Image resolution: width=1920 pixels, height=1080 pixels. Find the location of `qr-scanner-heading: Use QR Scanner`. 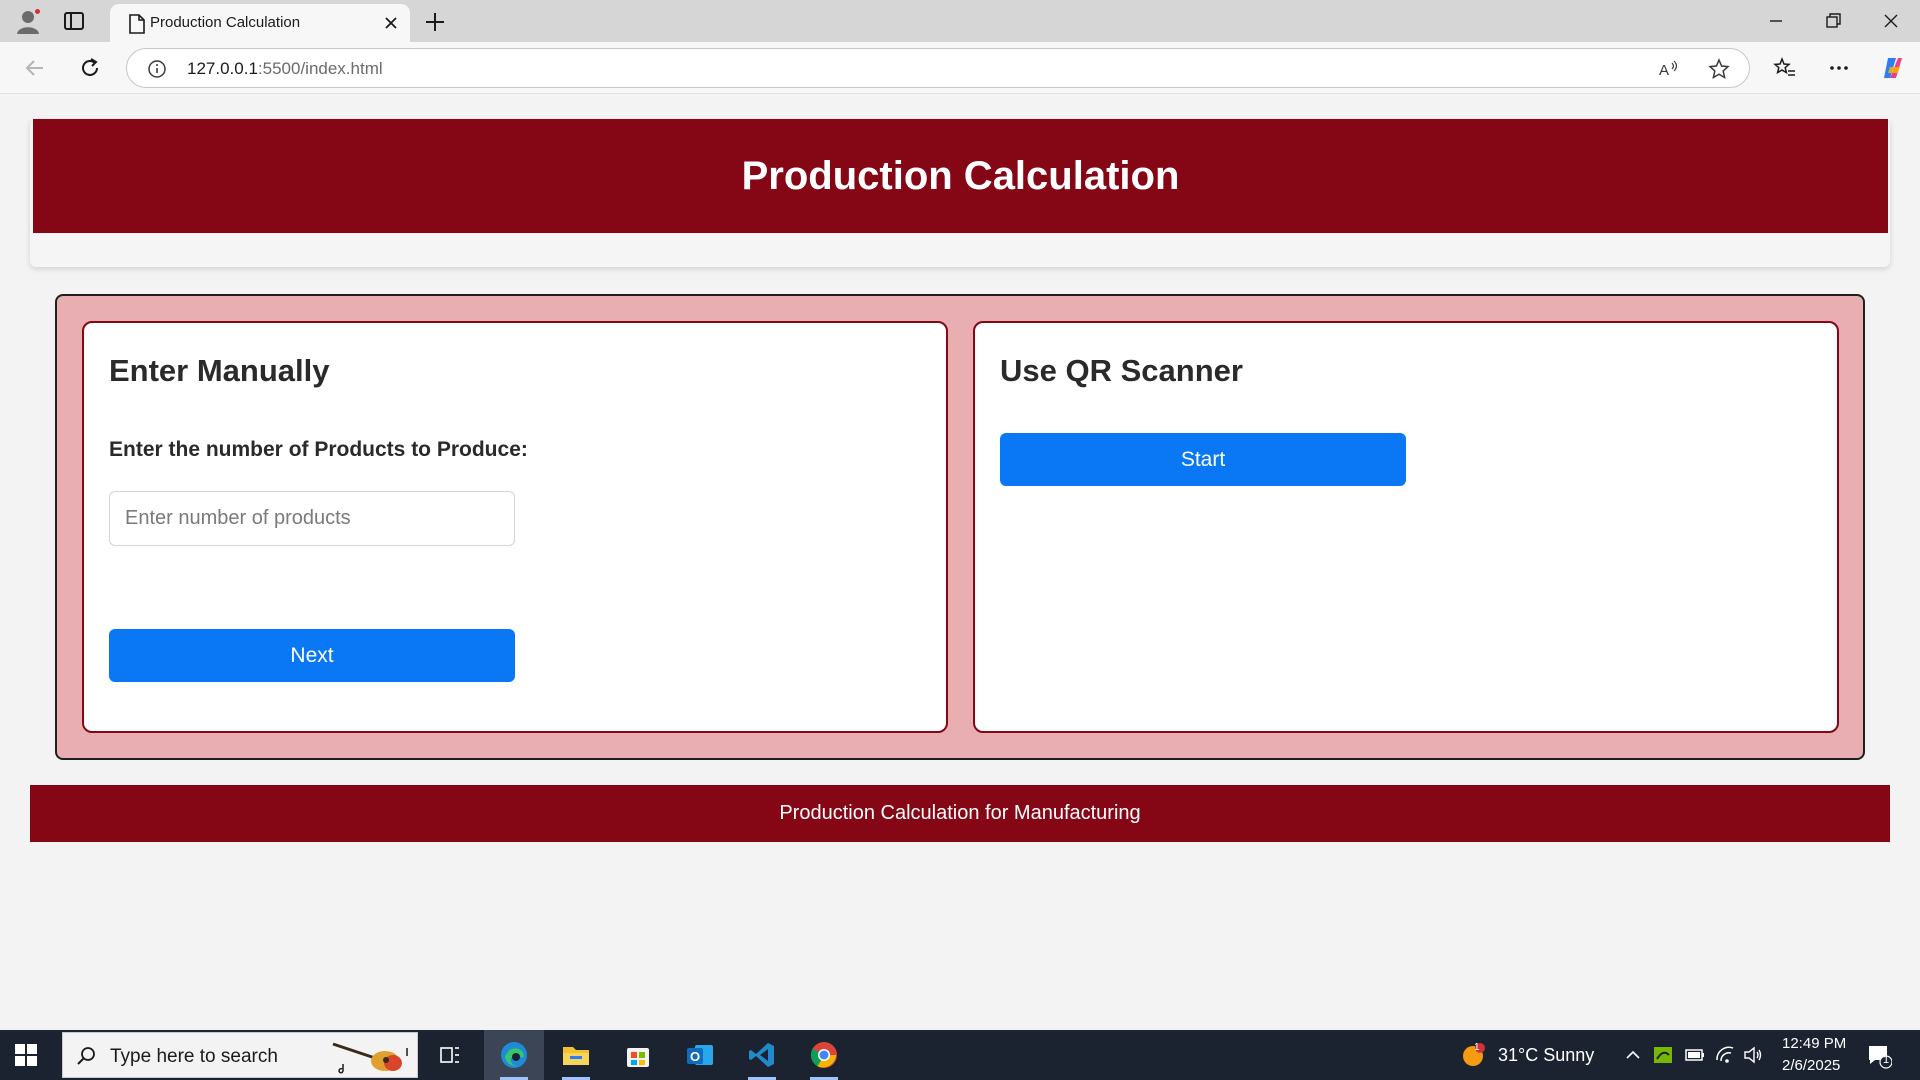

qr-scanner-heading: Use QR Scanner is located at coordinates (1121, 370).